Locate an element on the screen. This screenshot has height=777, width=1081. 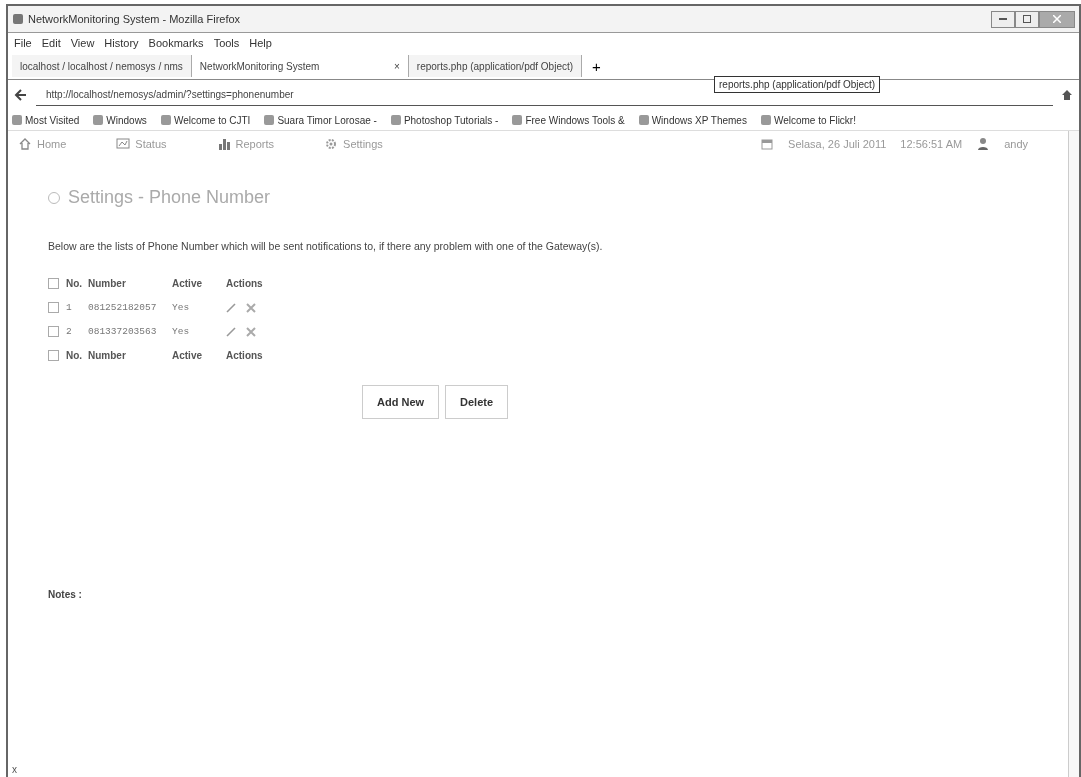
time-text: 12:56:51 AM is located at coordinates (931, 144).